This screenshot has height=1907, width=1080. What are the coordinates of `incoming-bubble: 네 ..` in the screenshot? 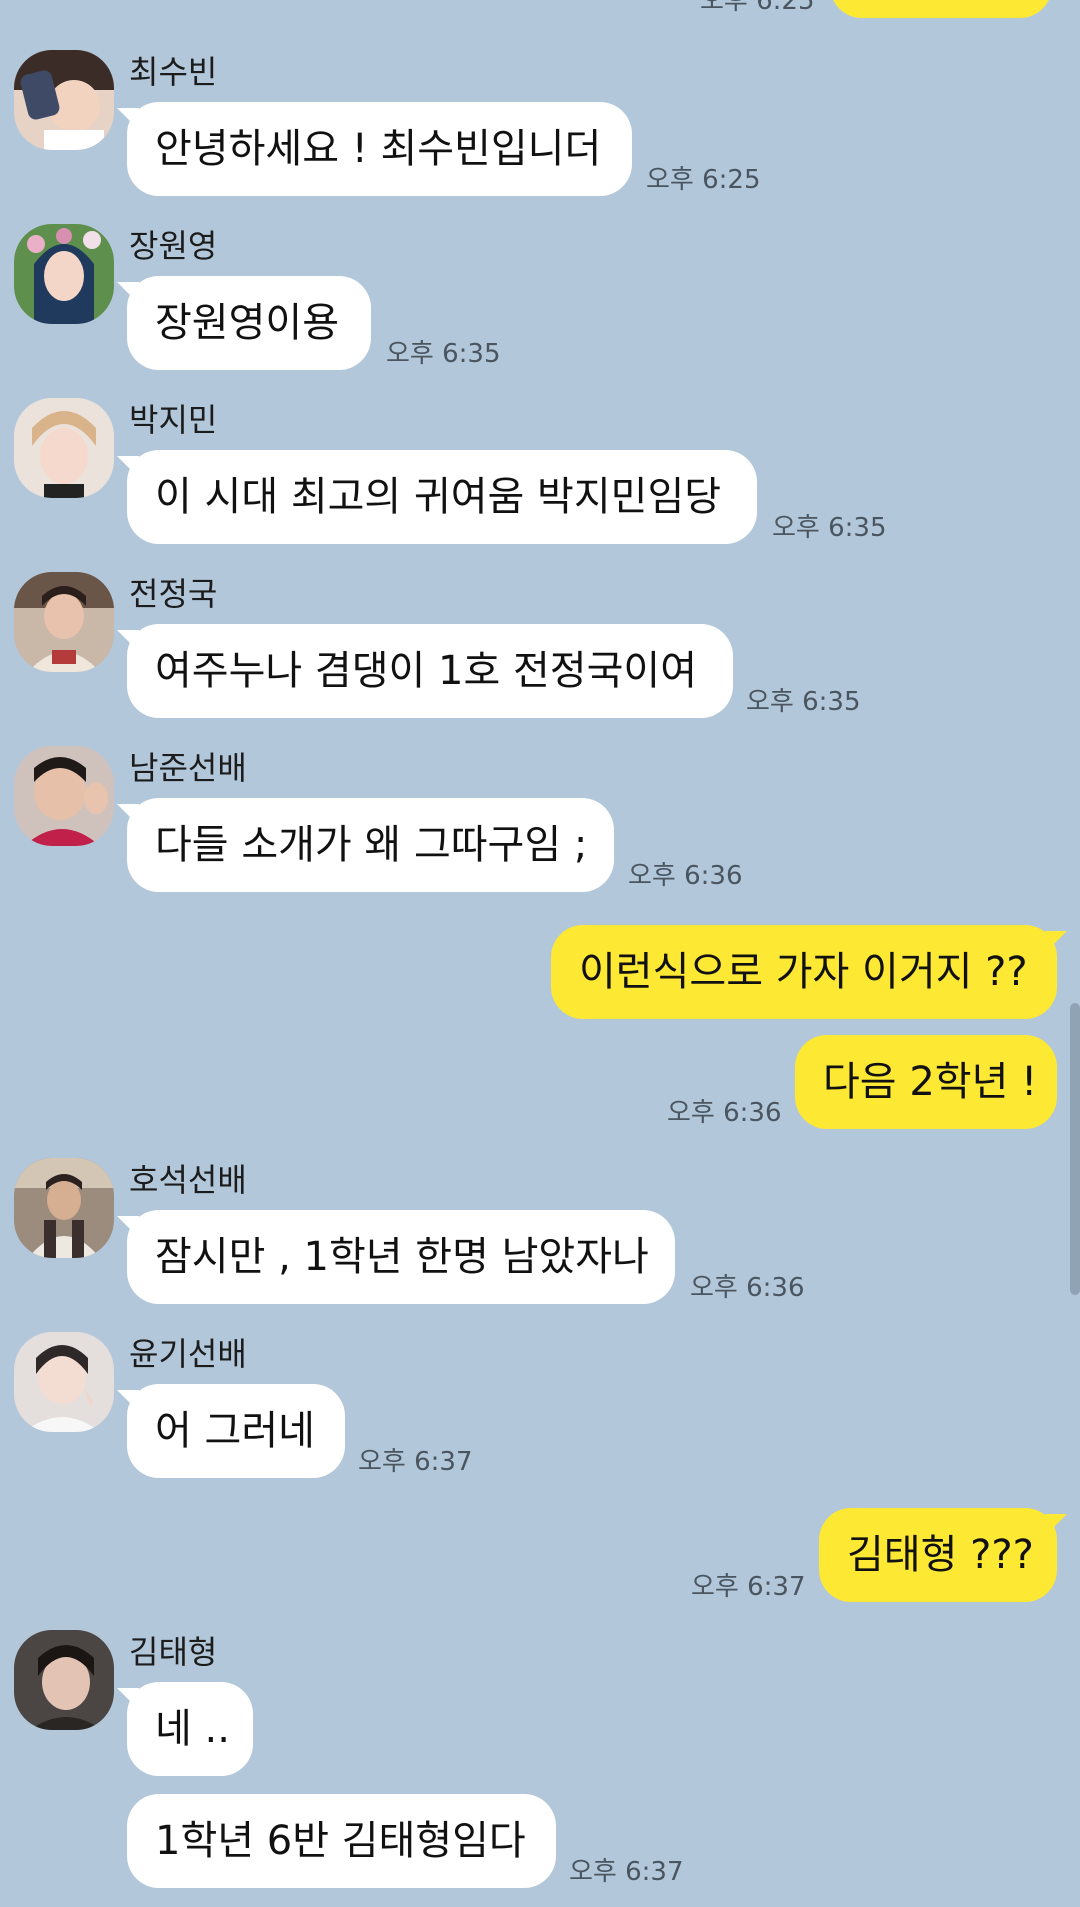 It's located at (185, 1729).